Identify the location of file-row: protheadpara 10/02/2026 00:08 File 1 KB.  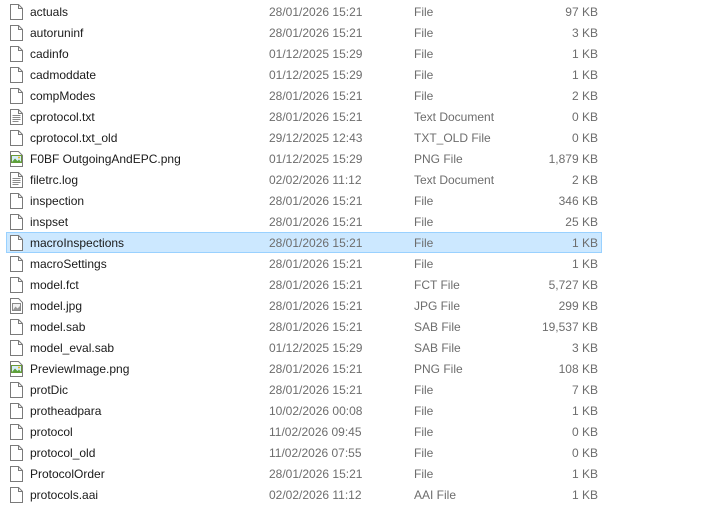
(304, 410).